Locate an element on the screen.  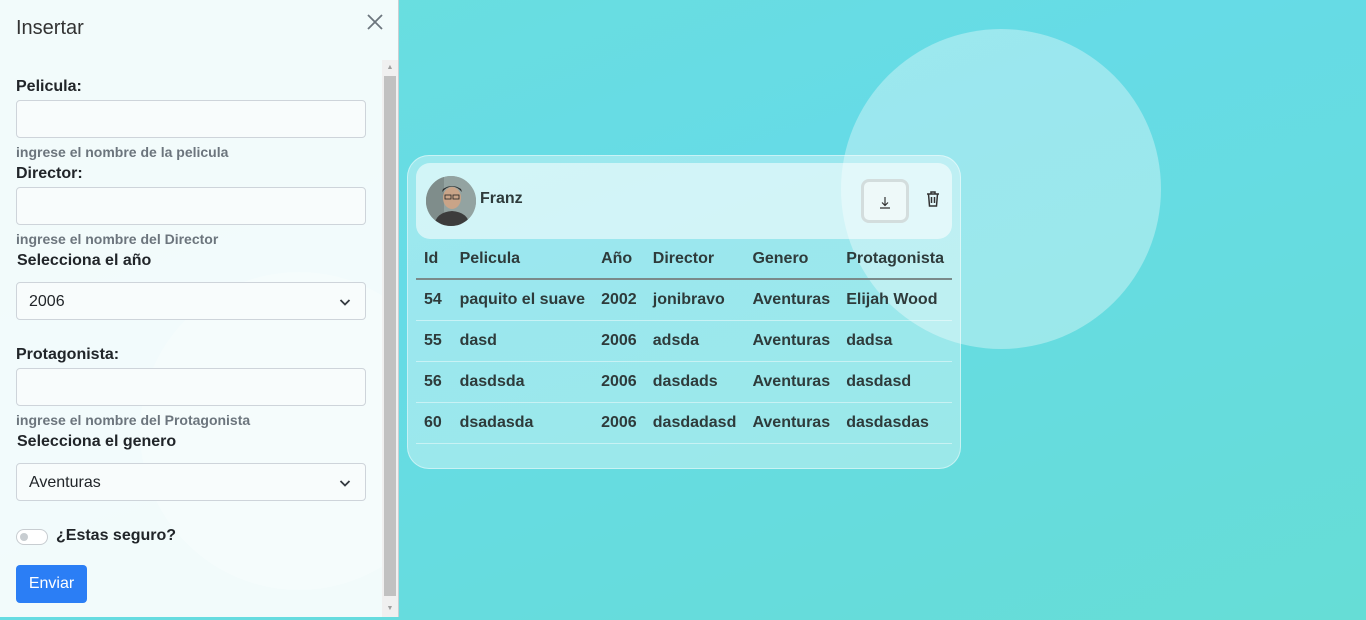
pelicula-input is located at coordinates (191, 119).